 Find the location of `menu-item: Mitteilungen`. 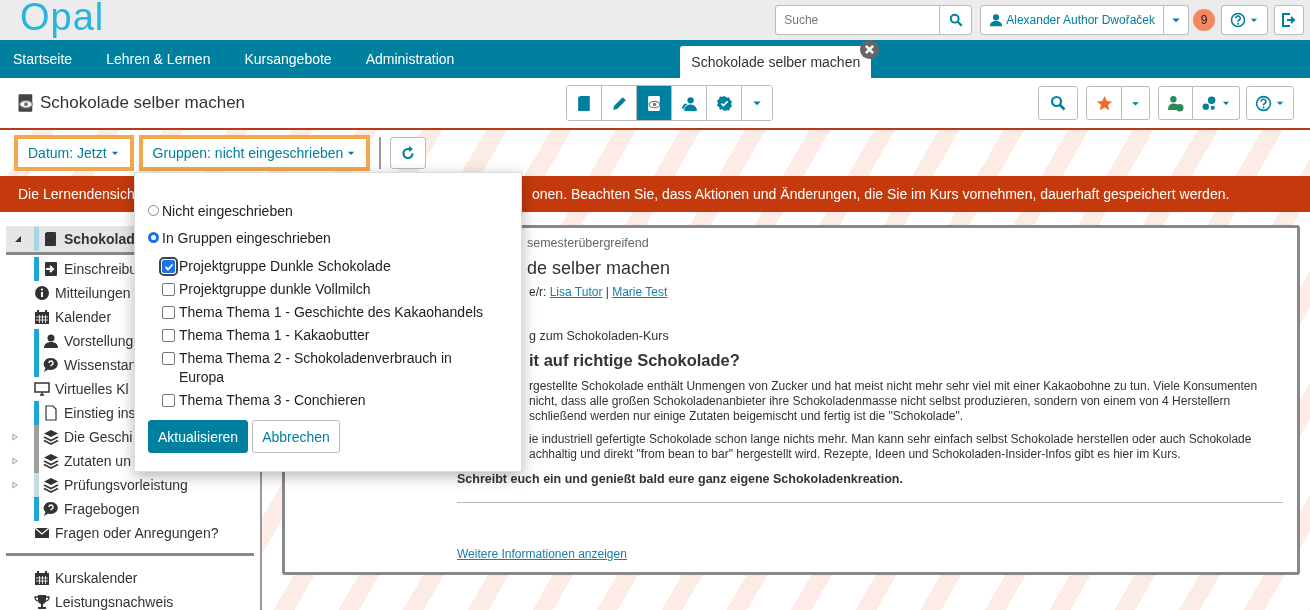

menu-item: Mitteilungen is located at coordinates (65, 293).